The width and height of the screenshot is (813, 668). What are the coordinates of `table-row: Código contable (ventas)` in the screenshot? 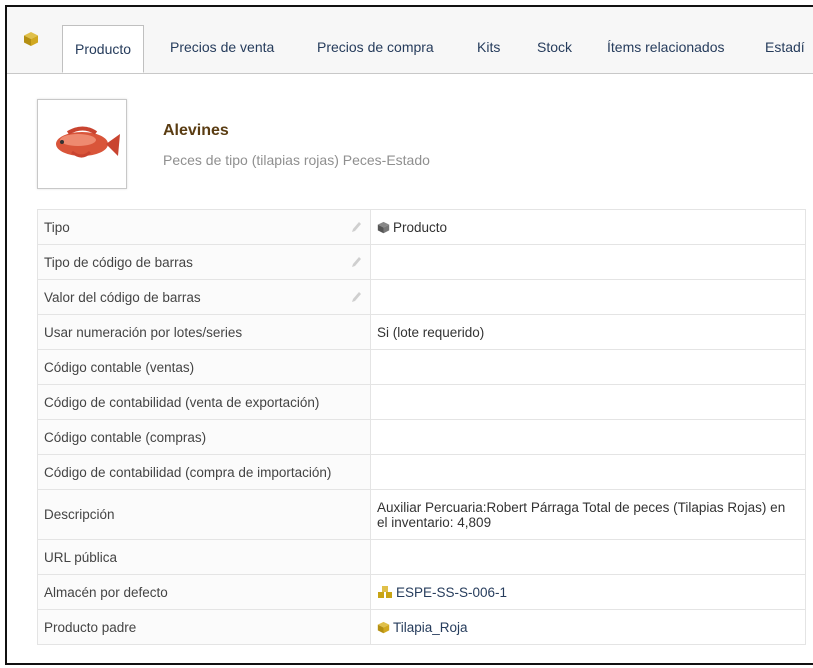 It's located at (421, 367).